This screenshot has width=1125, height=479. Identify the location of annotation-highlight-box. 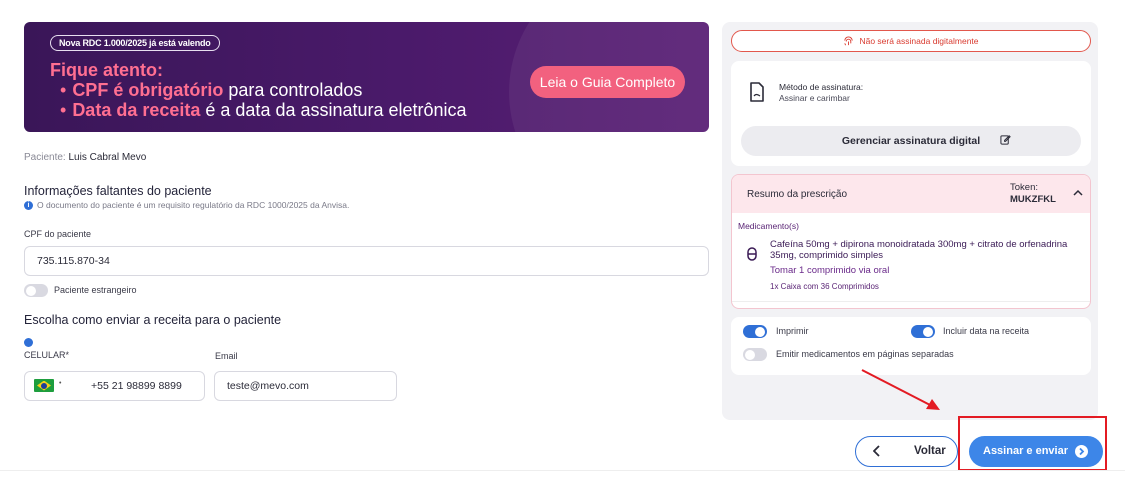
(1032, 443).